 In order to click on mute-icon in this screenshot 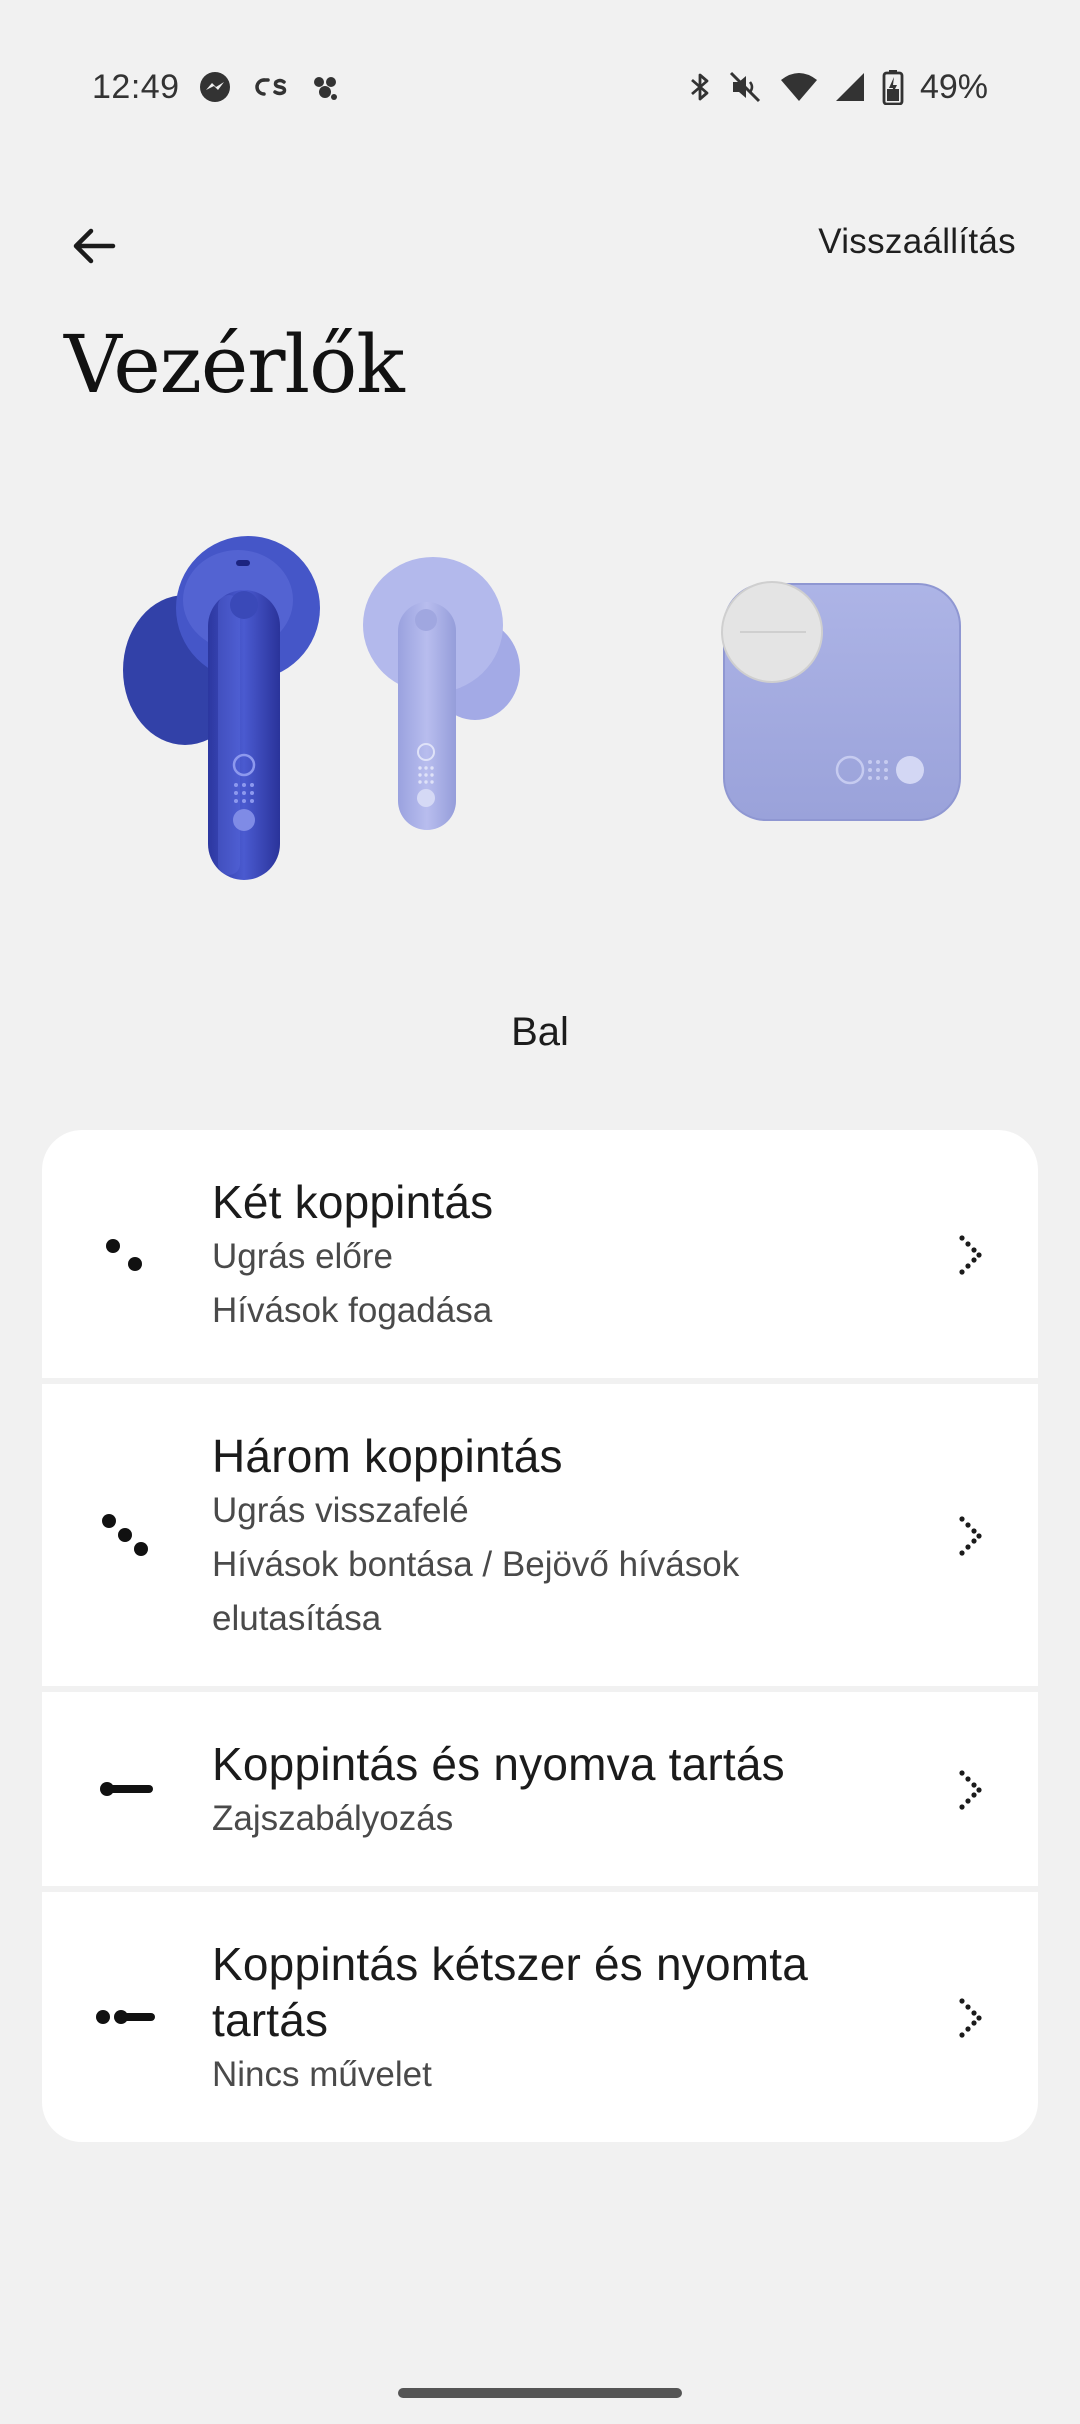, I will do `click(746, 87)`.